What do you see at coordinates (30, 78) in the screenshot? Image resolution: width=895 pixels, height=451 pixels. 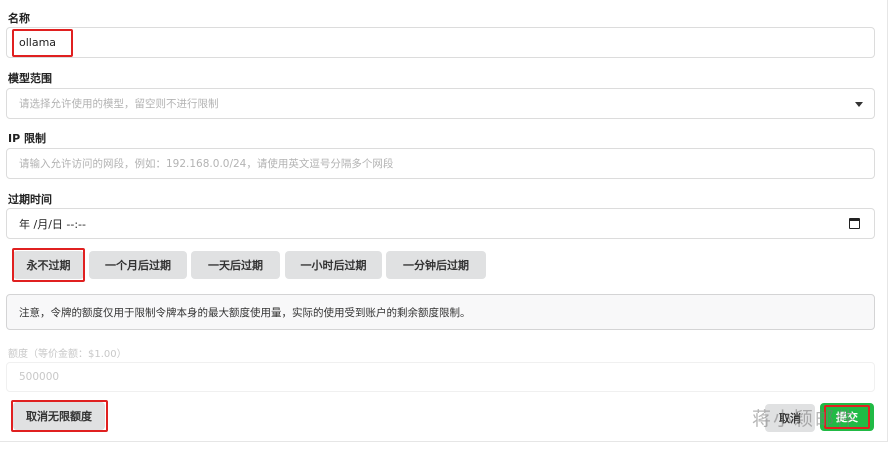 I see `model-scope-label: 模型范围` at bounding box center [30, 78].